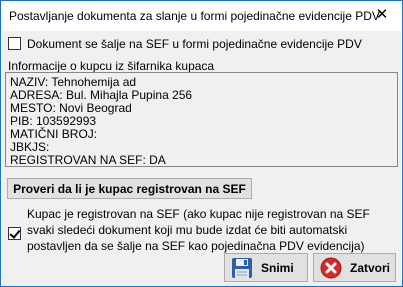 The height and width of the screenshot is (287, 403). What do you see at coordinates (88, 160) in the screenshot?
I see `info-line-sef-registered: REGISTROVAN NA SEF: DA` at bounding box center [88, 160].